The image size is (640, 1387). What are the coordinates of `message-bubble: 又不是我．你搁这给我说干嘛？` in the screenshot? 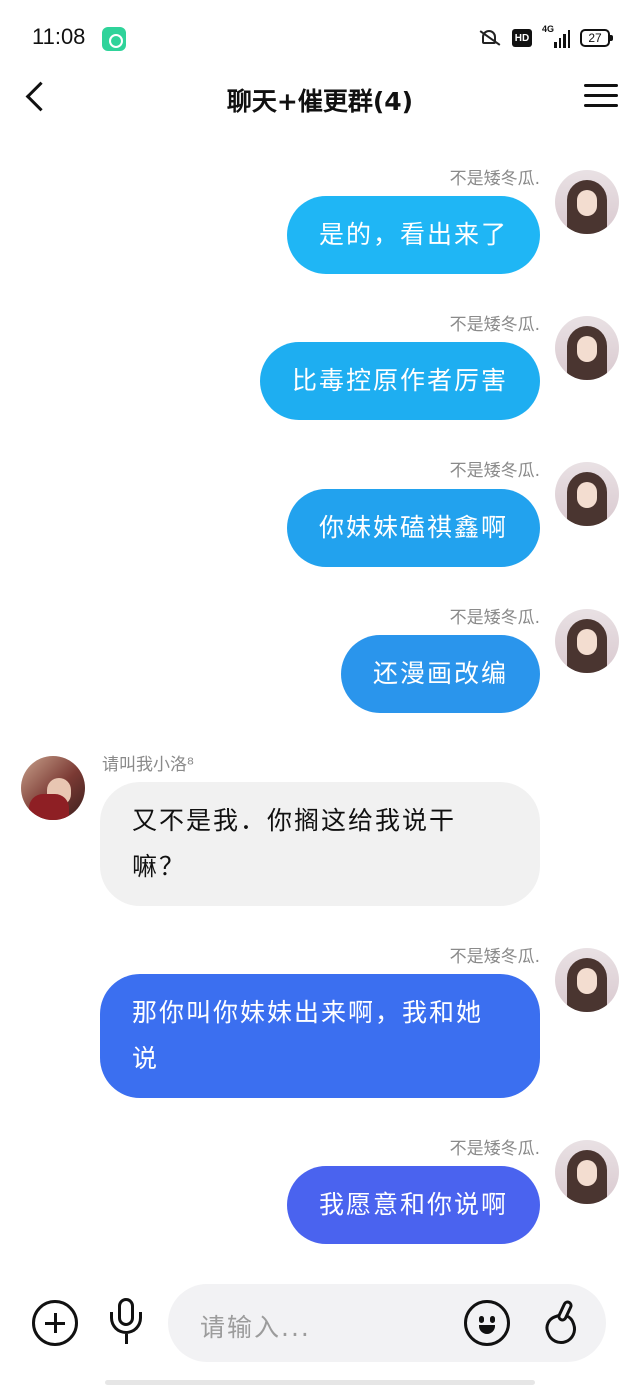 It's located at (320, 844).